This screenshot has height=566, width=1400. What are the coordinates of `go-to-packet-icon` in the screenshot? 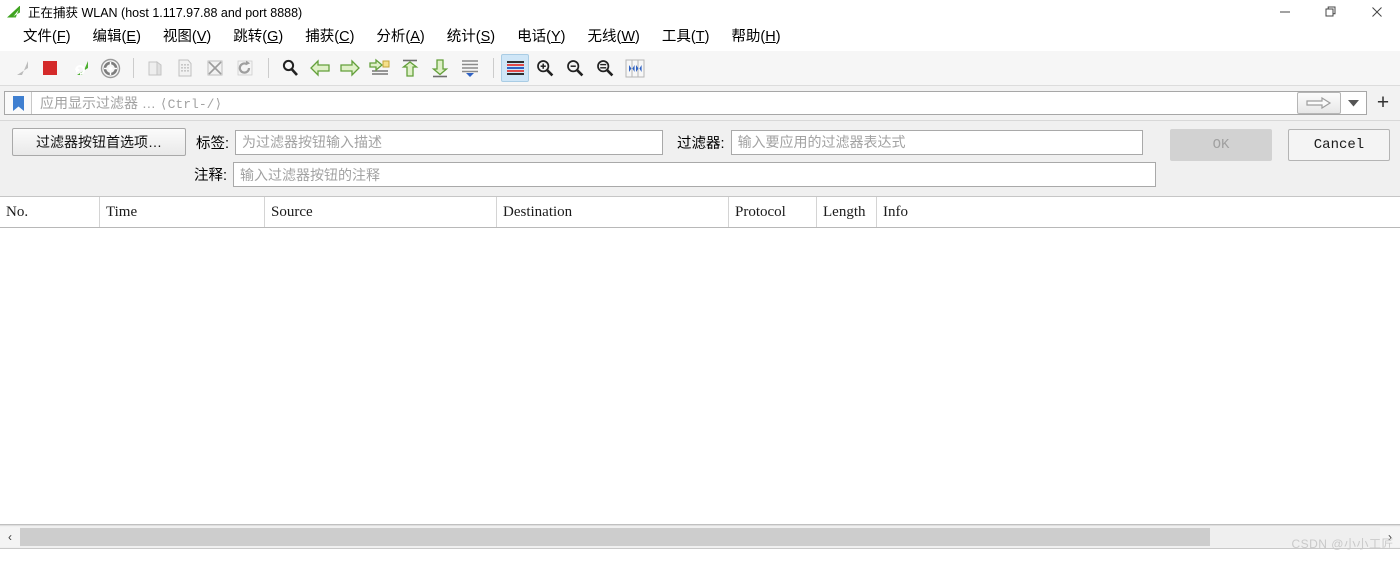 It's located at (380, 68).